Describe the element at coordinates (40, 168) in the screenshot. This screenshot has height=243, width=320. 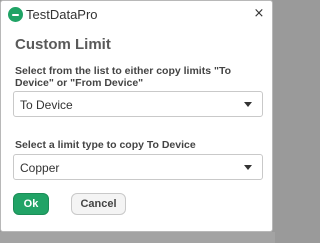
I see `limit-type-value: Copper` at that location.